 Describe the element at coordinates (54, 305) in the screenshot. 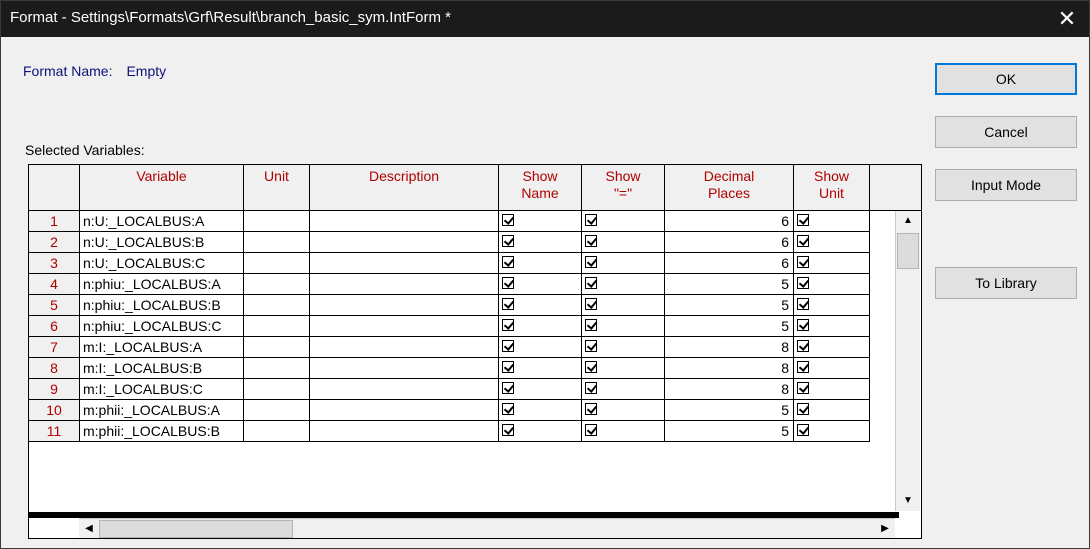

I see `row-number: 5` at that location.